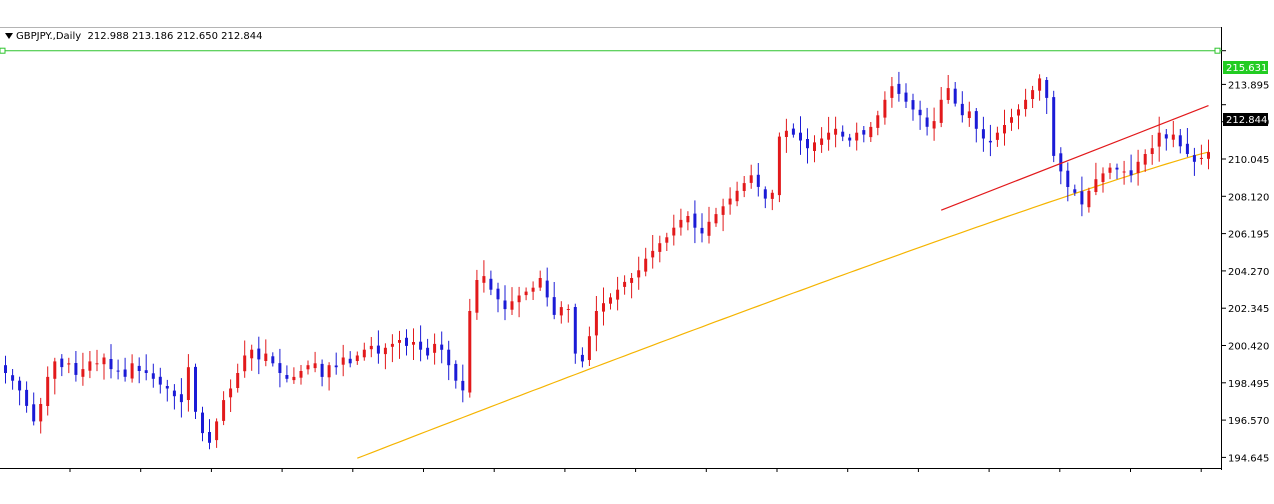 The height and width of the screenshot is (504, 1274). I want to click on dropdown-triangle-icon, so click(9, 35).